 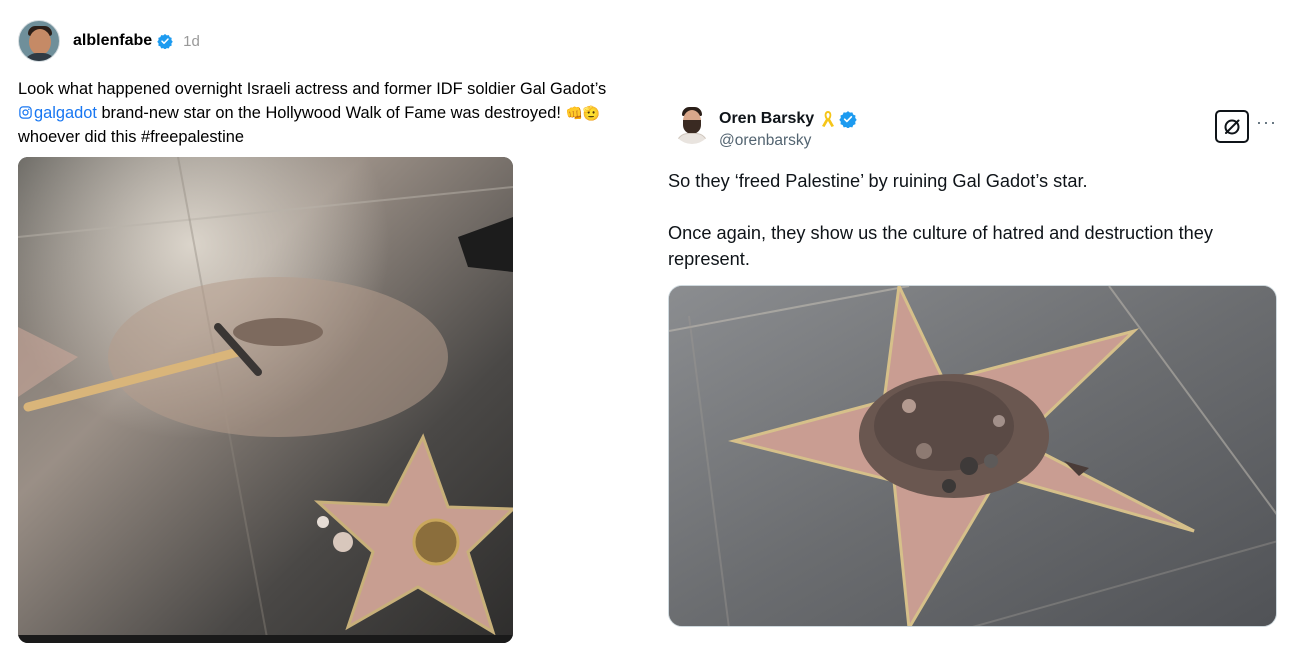 What do you see at coordinates (191, 41) in the screenshot?
I see `post-time: 1d` at bounding box center [191, 41].